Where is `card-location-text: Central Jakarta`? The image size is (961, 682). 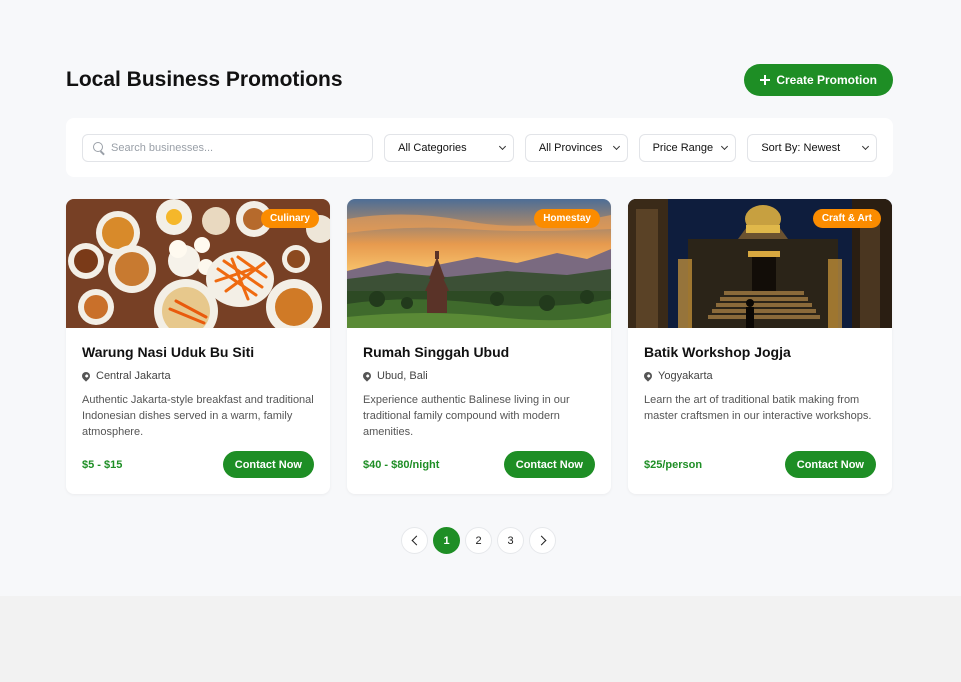
card-location-text: Central Jakarta is located at coordinates (133, 376).